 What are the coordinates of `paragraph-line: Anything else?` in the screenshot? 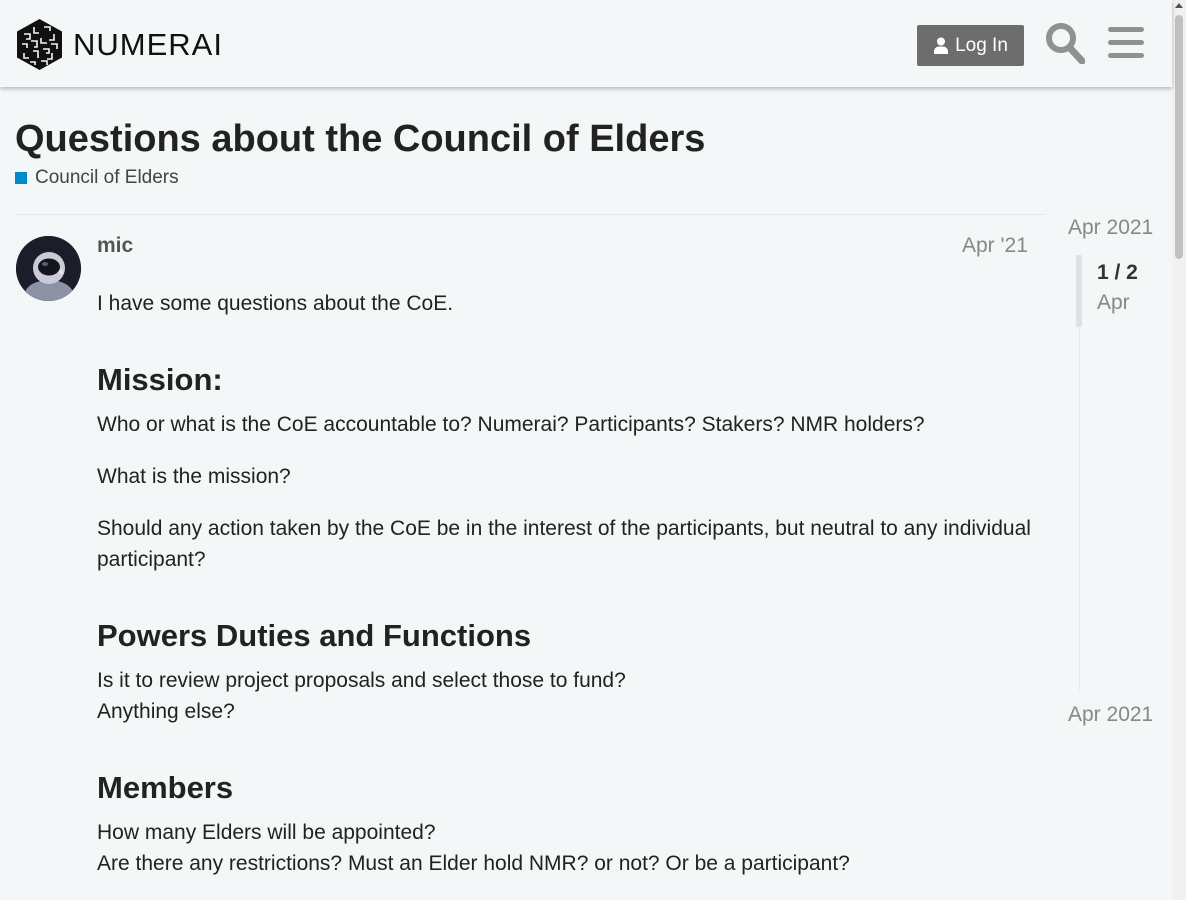 It's located at (166, 711).